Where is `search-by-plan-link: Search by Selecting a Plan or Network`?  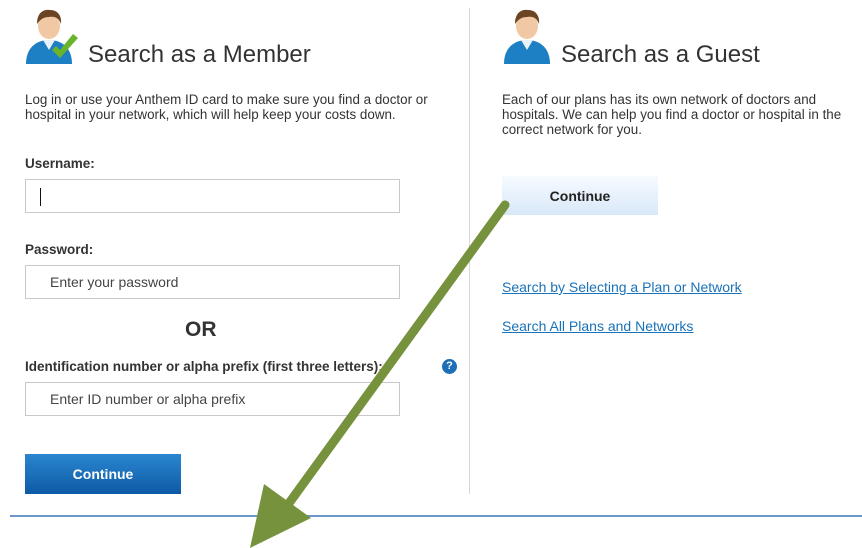 search-by-plan-link: Search by Selecting a Plan or Network is located at coordinates (622, 287).